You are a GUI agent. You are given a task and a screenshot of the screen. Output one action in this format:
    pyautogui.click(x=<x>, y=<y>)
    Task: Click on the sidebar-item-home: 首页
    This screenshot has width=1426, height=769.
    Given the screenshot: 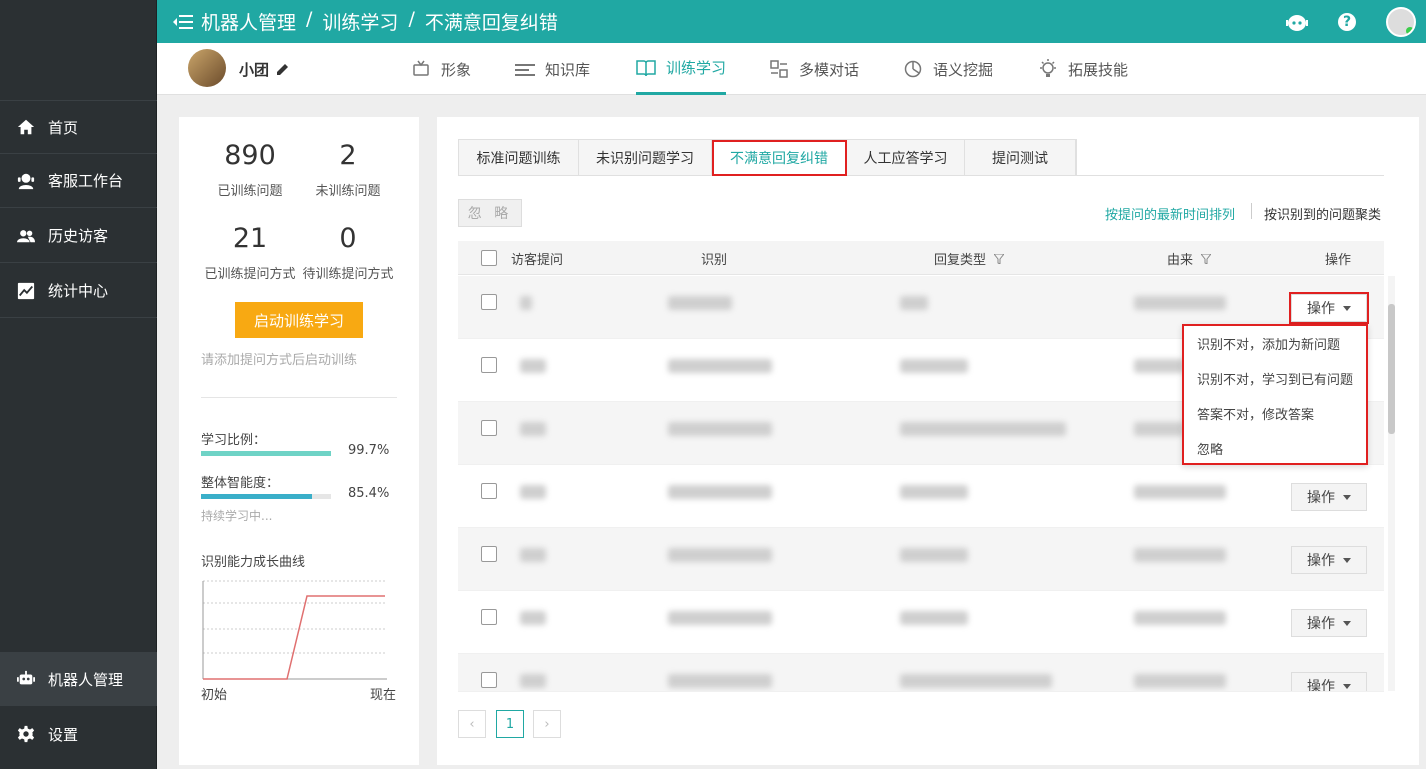 What is the action you would take?
    pyautogui.click(x=78, y=127)
    